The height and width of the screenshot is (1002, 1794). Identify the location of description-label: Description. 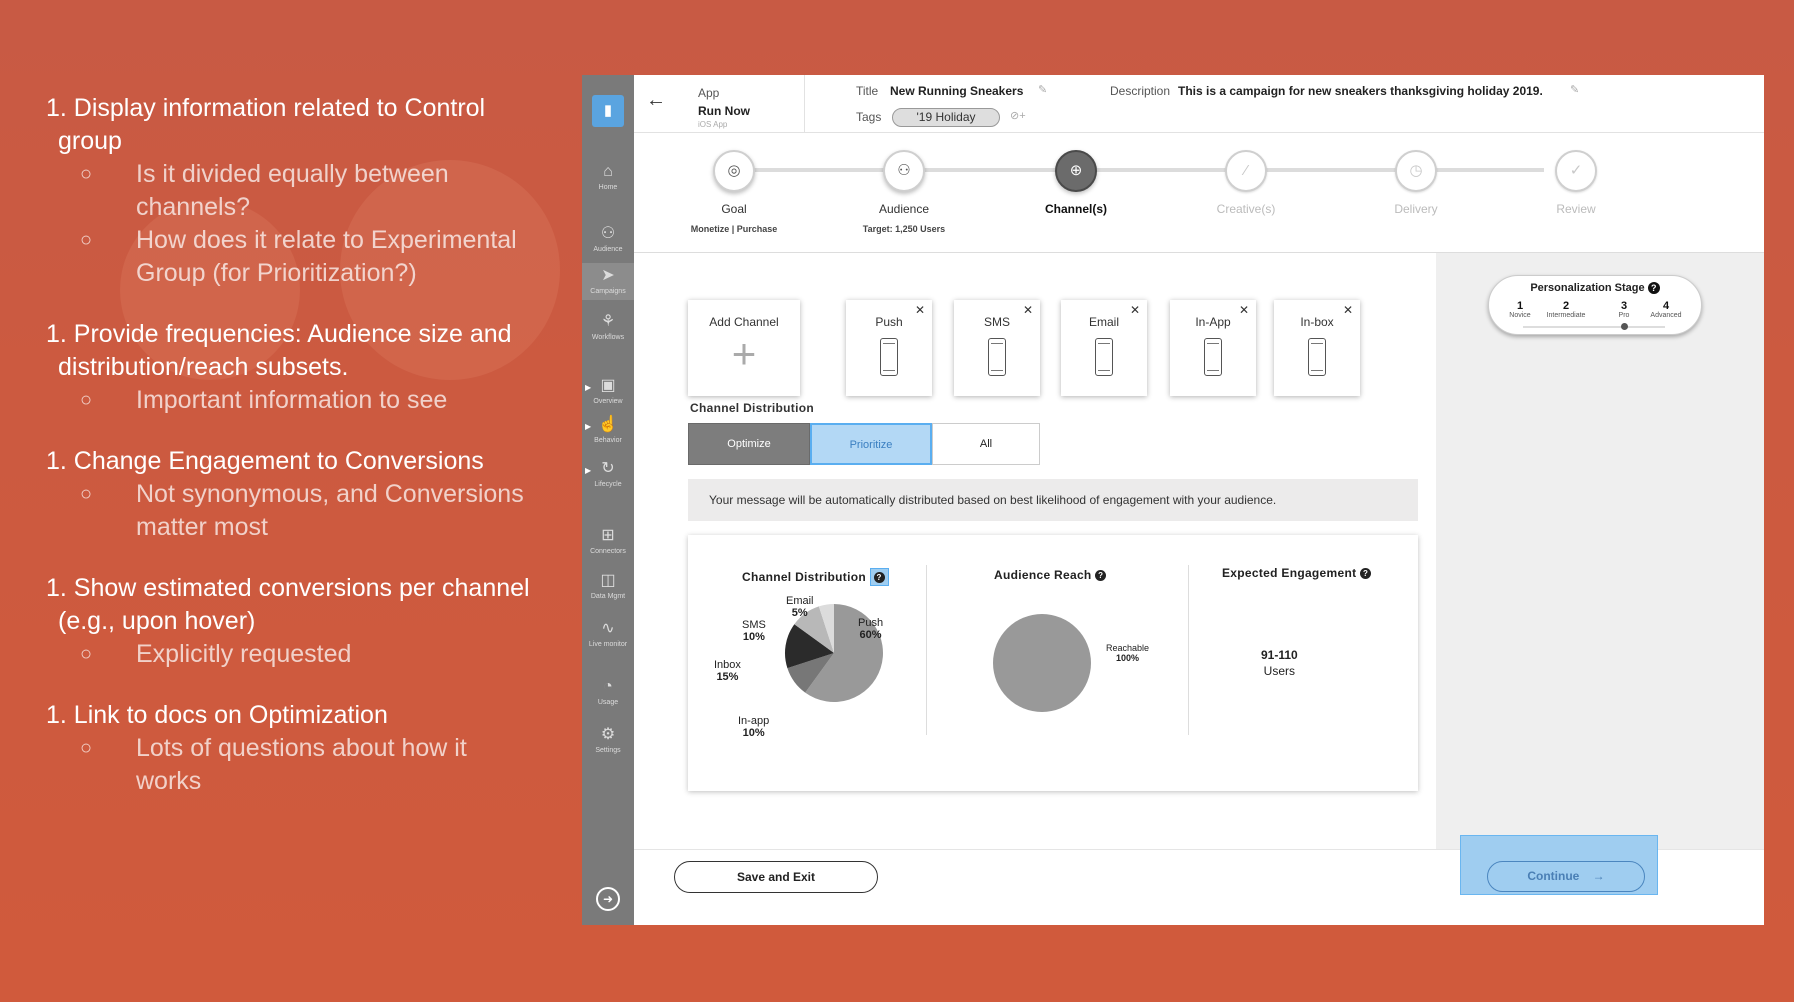
(1140, 91).